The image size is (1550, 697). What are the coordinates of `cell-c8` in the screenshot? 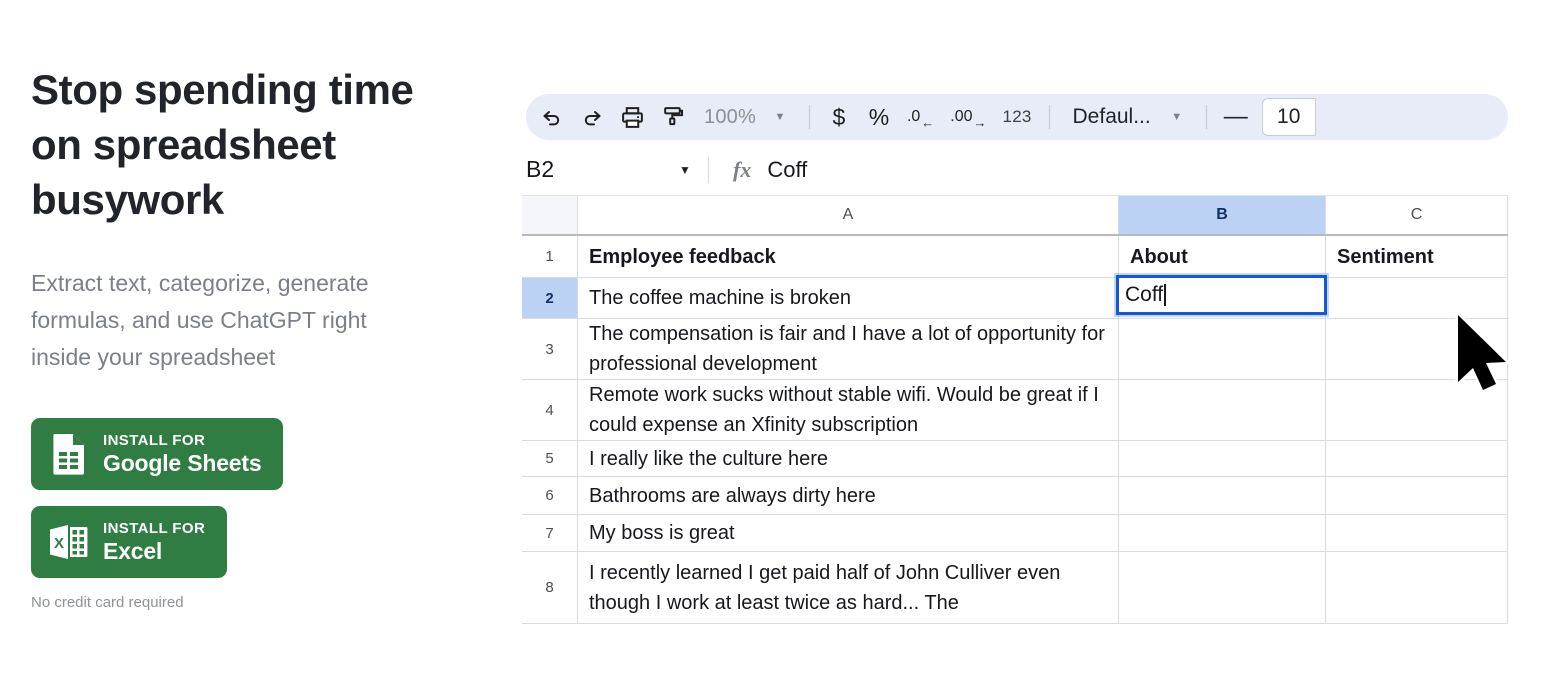 It's located at (1417, 587).